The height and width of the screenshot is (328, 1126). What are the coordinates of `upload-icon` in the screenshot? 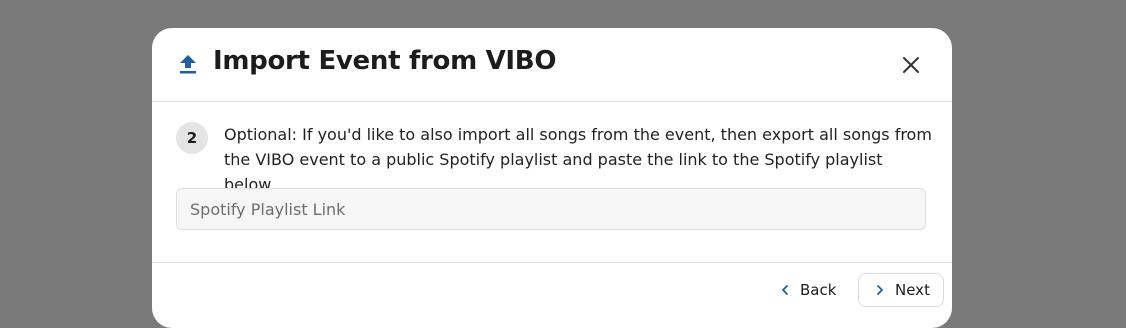 It's located at (188, 64).